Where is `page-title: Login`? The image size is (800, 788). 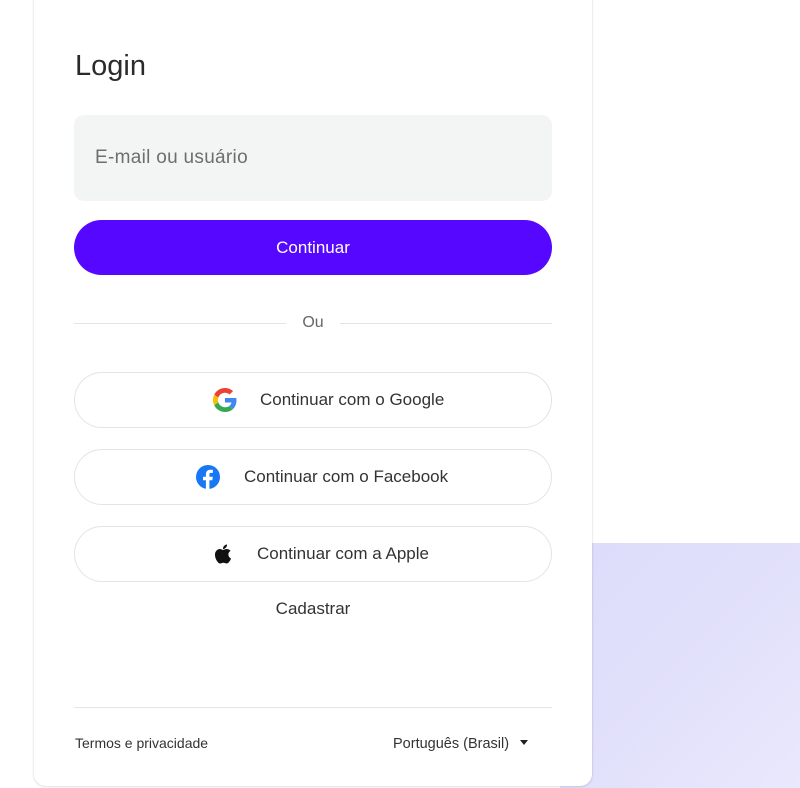
page-title: Login is located at coordinates (110, 66).